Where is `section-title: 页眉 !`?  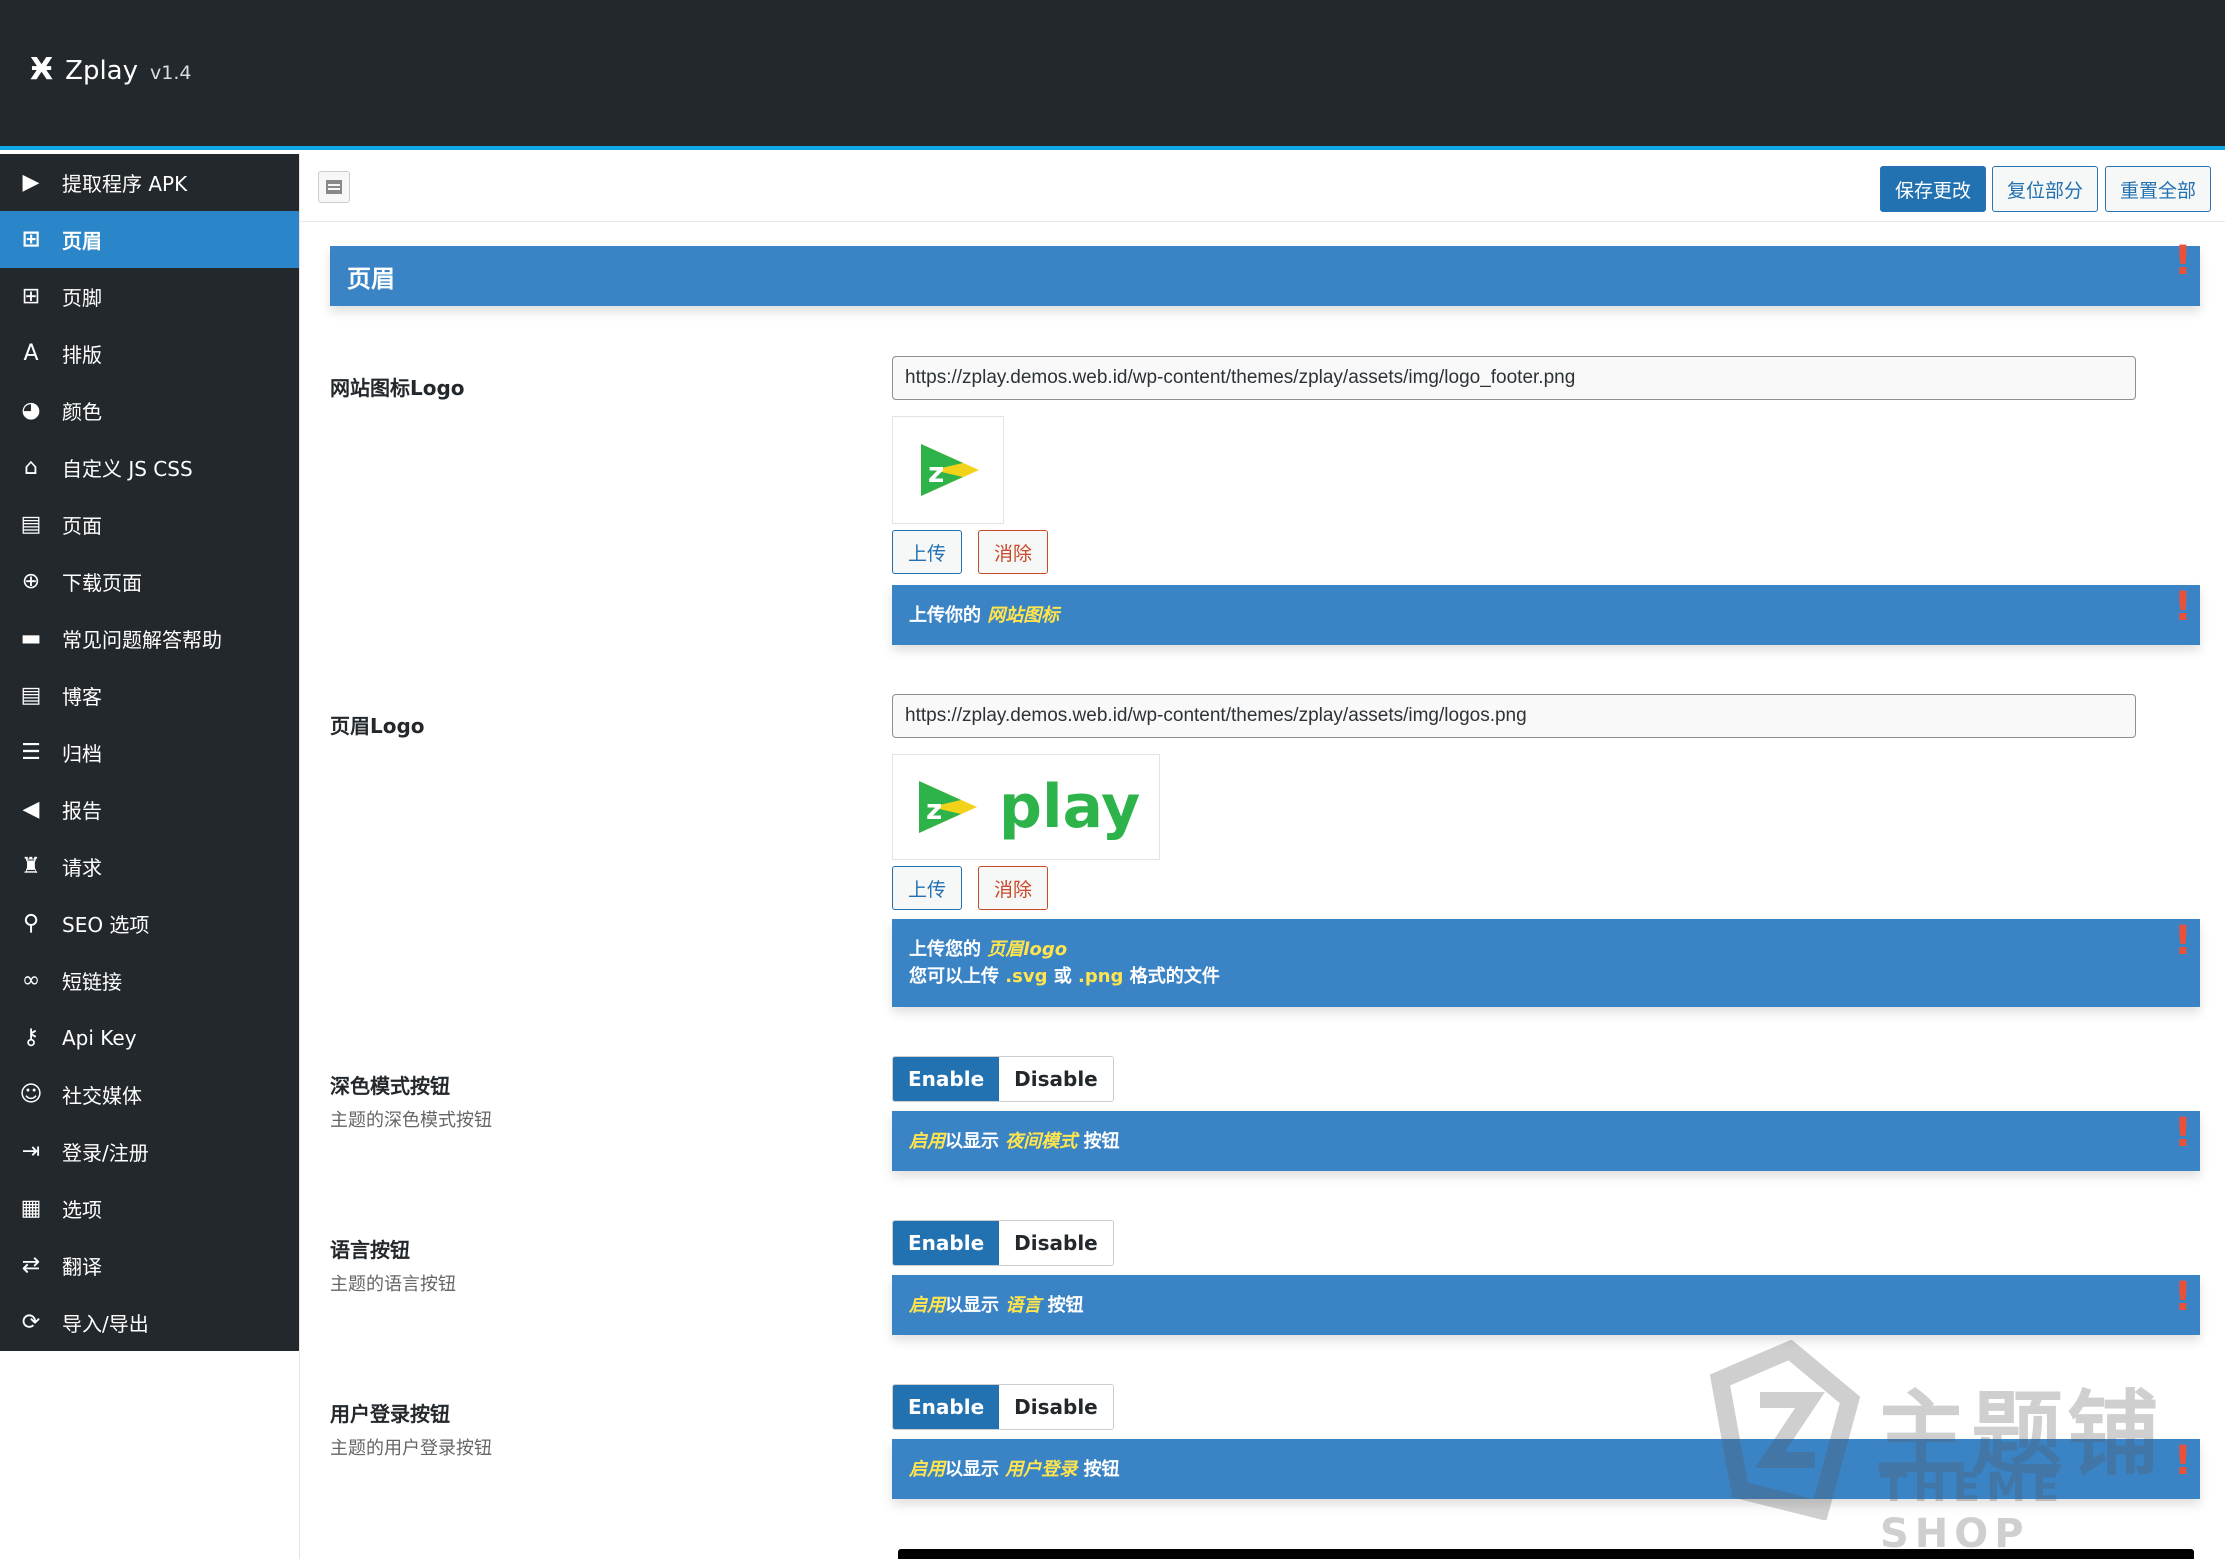 section-title: 页眉 ! is located at coordinates (1265, 272).